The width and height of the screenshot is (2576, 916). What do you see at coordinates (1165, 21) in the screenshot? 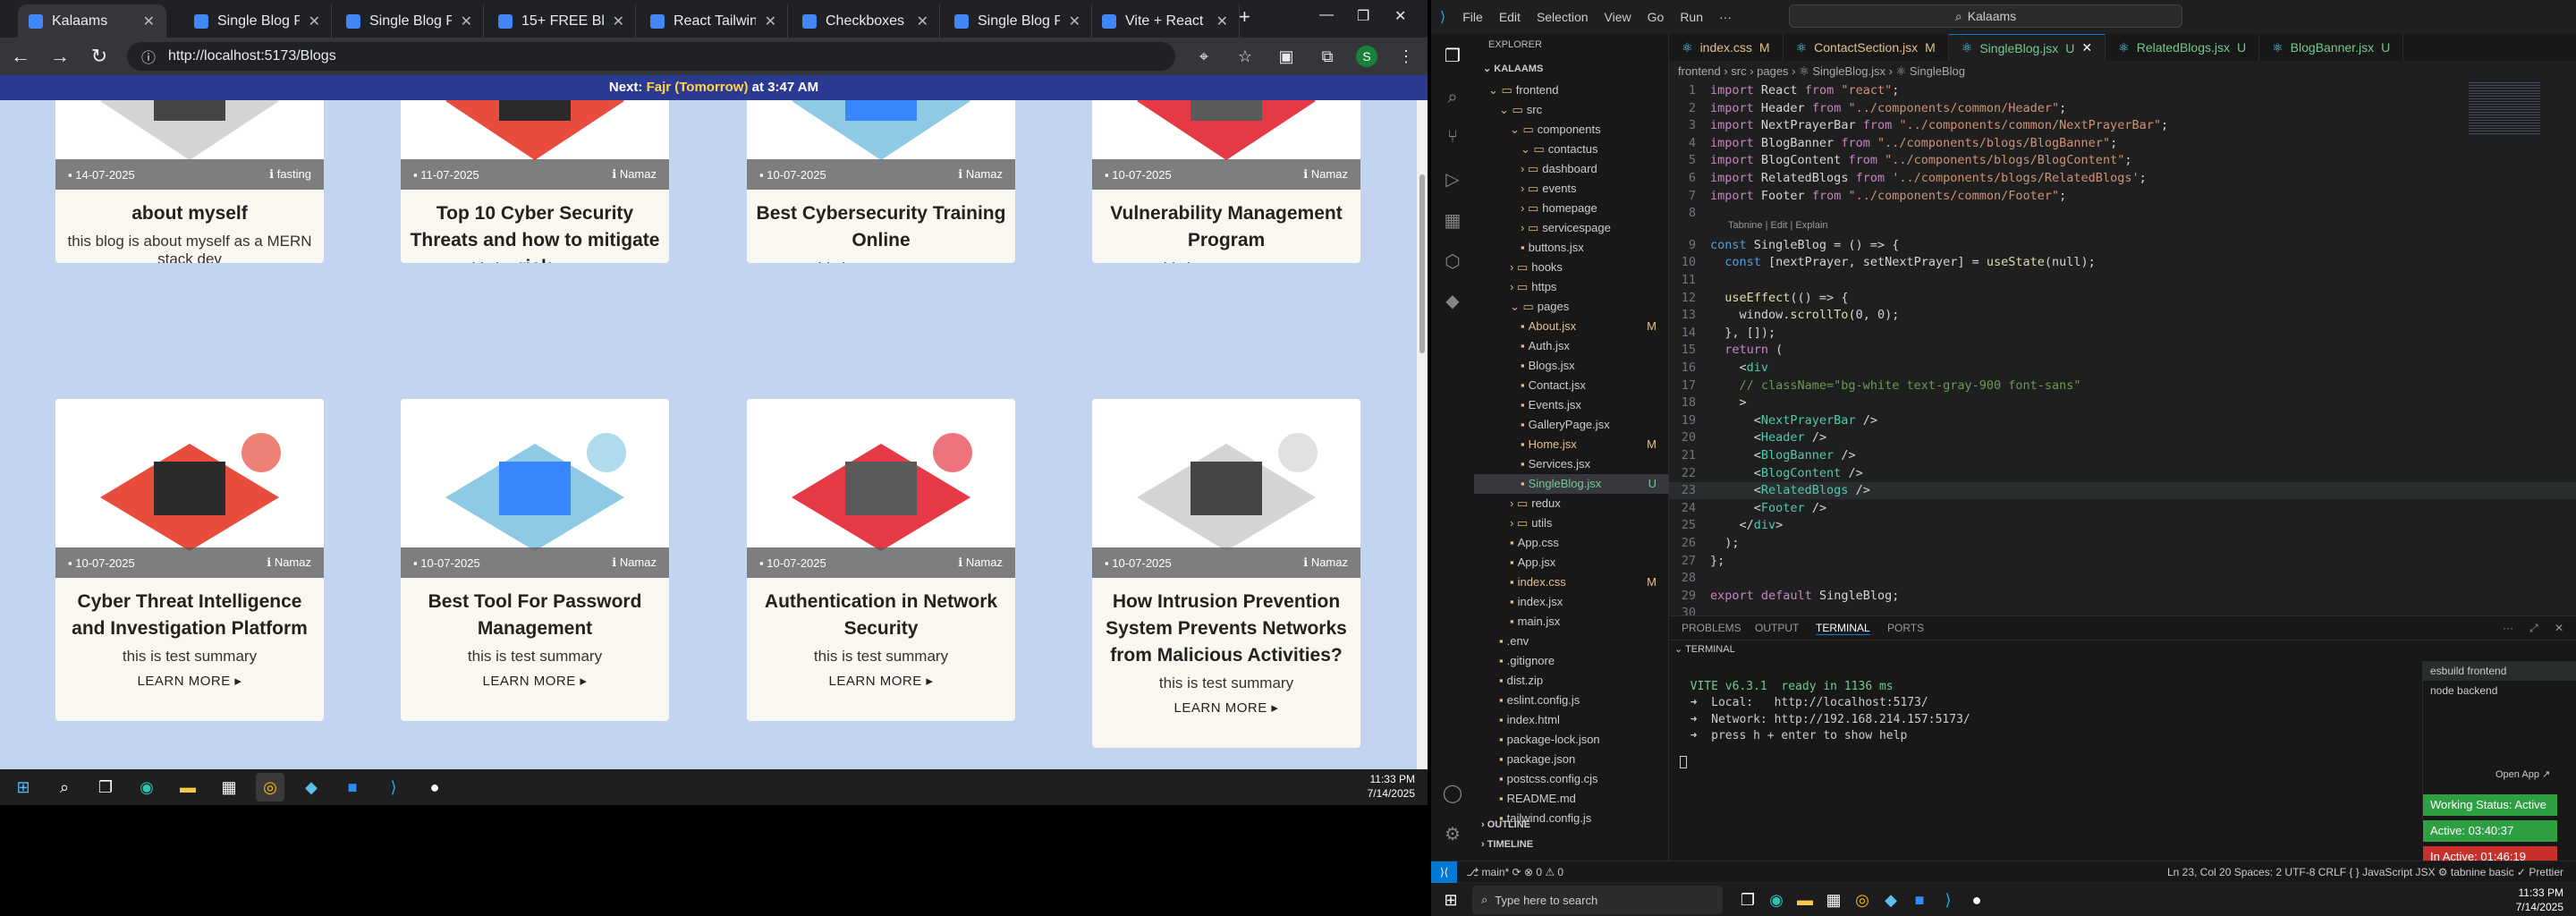
I see `browser-tab: Vite + React ✕` at bounding box center [1165, 21].